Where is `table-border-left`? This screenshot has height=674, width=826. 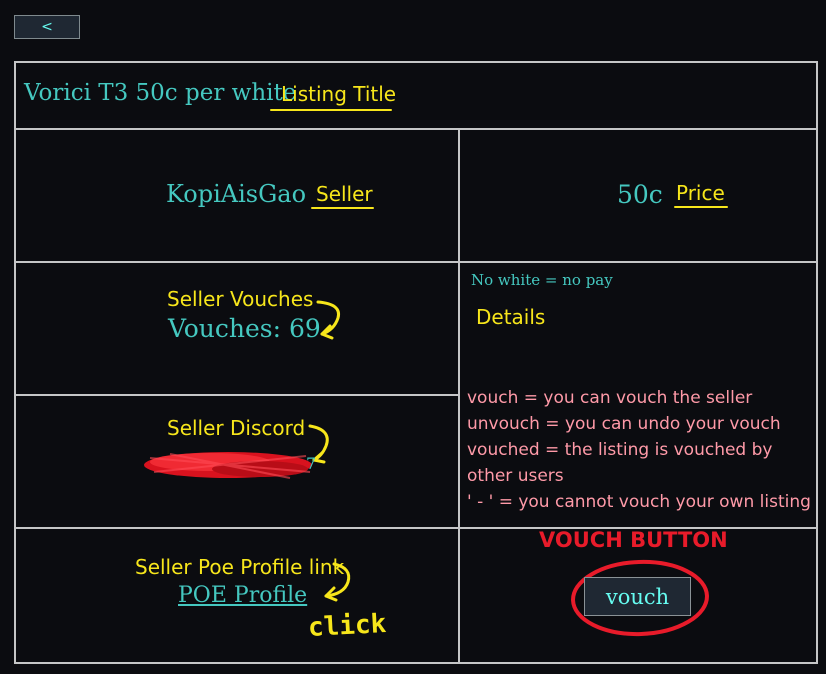 table-border-left is located at coordinates (15, 362).